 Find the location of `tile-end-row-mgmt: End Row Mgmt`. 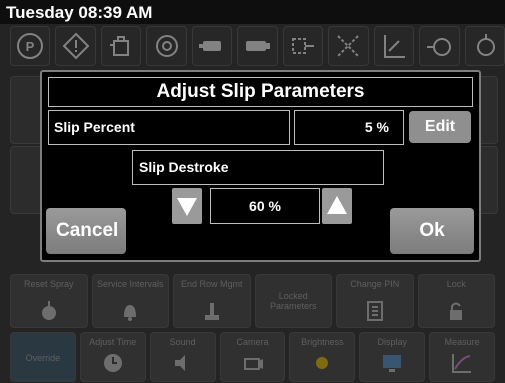

tile-end-row-mgmt: End Row Mgmt is located at coordinates (212, 301).